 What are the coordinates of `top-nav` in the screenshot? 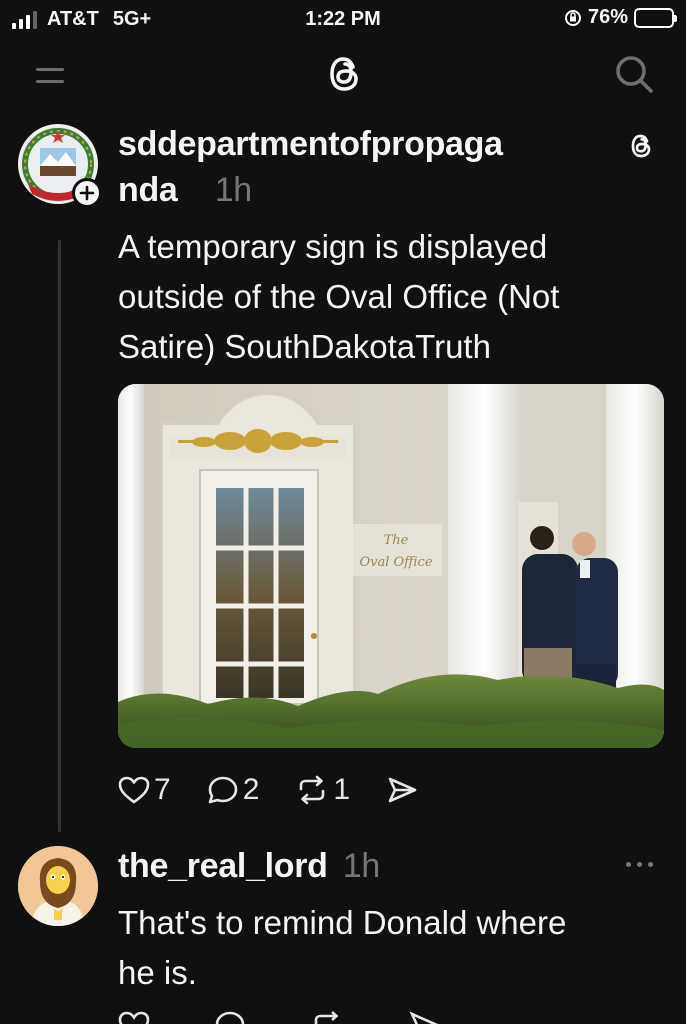 It's located at (343, 75).